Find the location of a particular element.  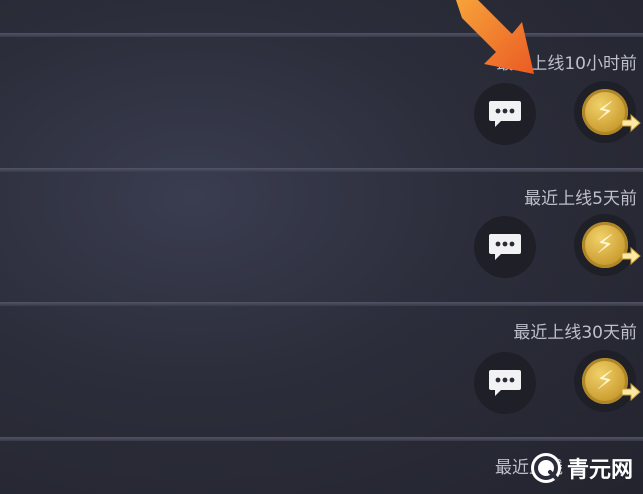

orange-arrow-icon is located at coordinates (495, 37).